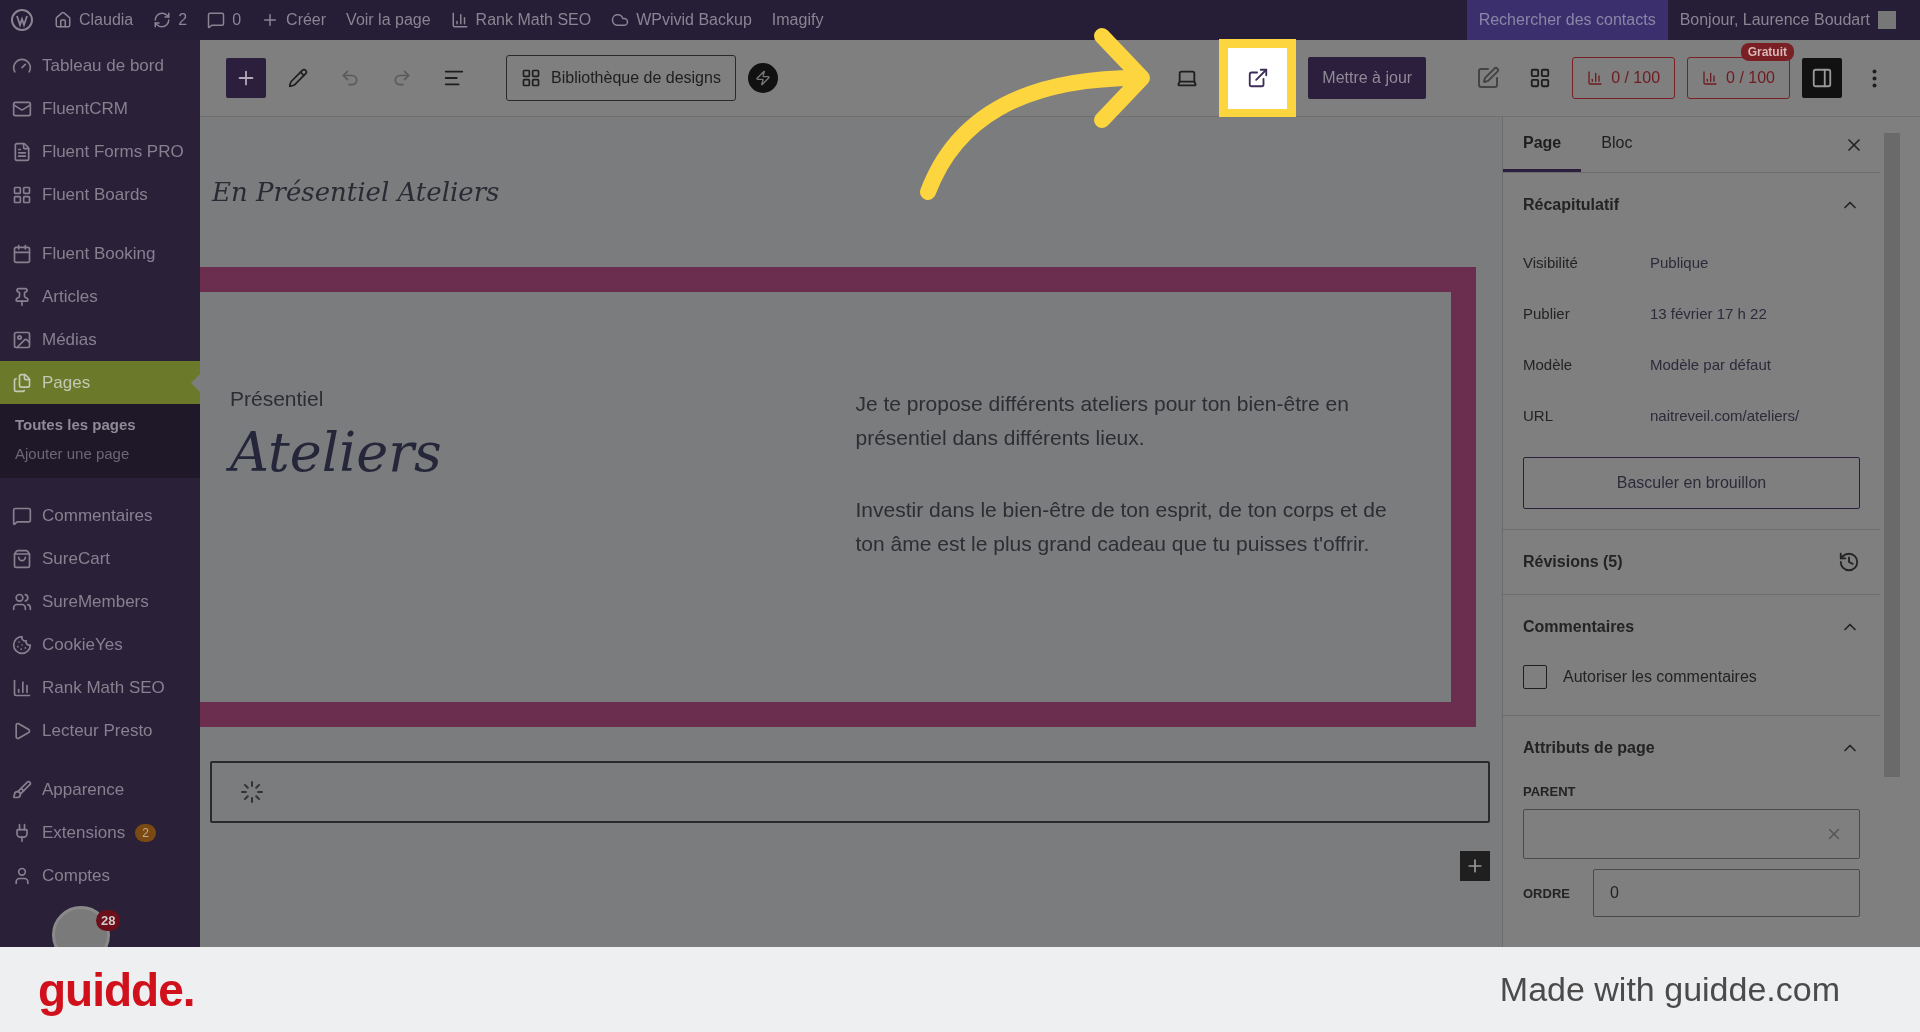 The image size is (1920, 1032). I want to click on sidebar-label: Articles, so click(70, 296).